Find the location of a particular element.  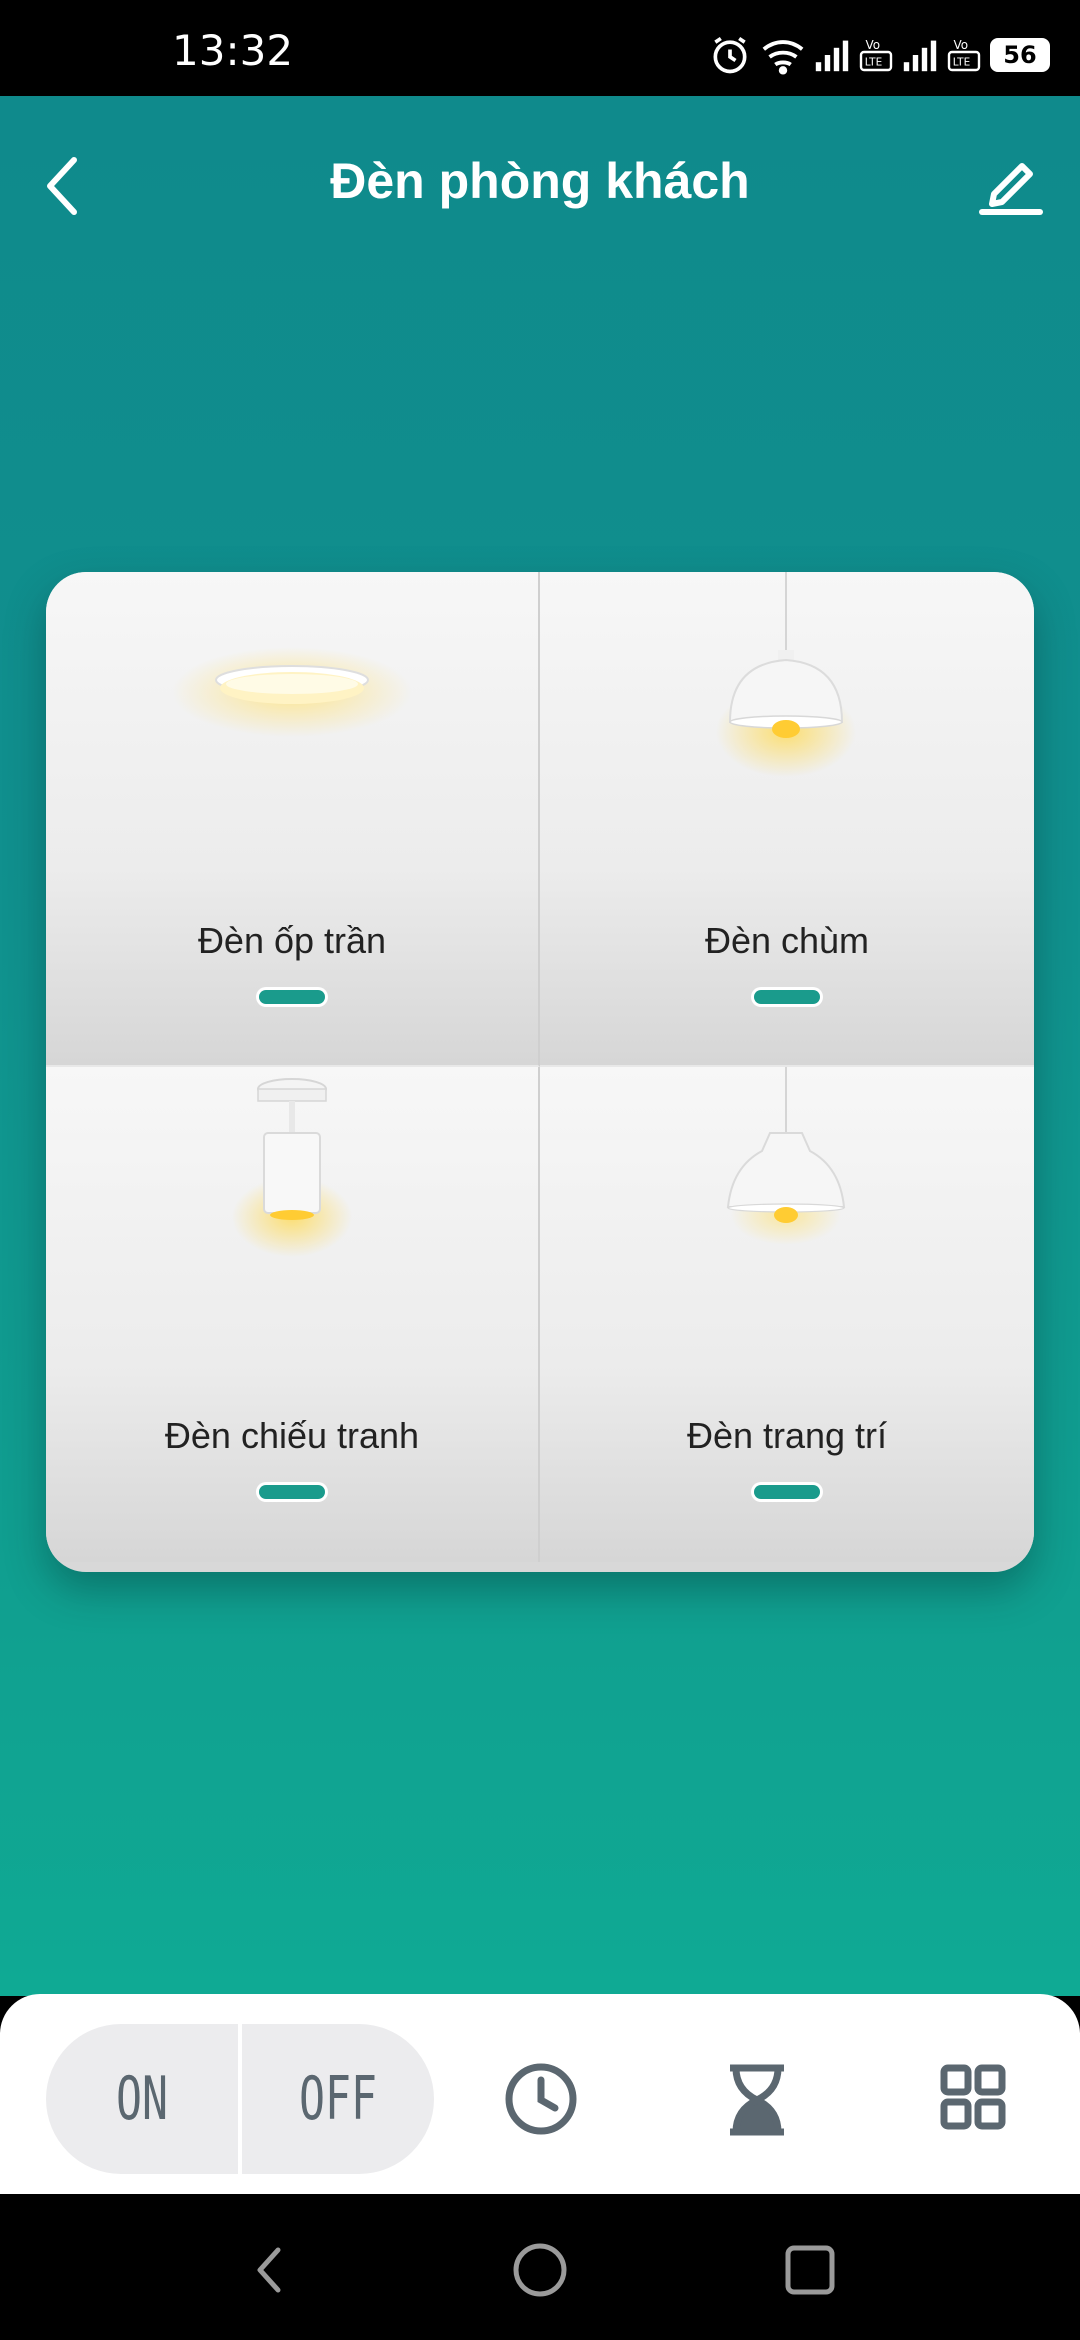

scenes-button is located at coordinates (973, 2099).